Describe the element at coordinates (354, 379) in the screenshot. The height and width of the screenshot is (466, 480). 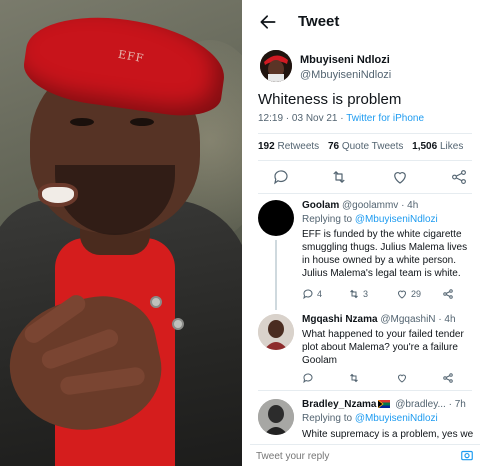
I see `reply-retweet-button` at that location.